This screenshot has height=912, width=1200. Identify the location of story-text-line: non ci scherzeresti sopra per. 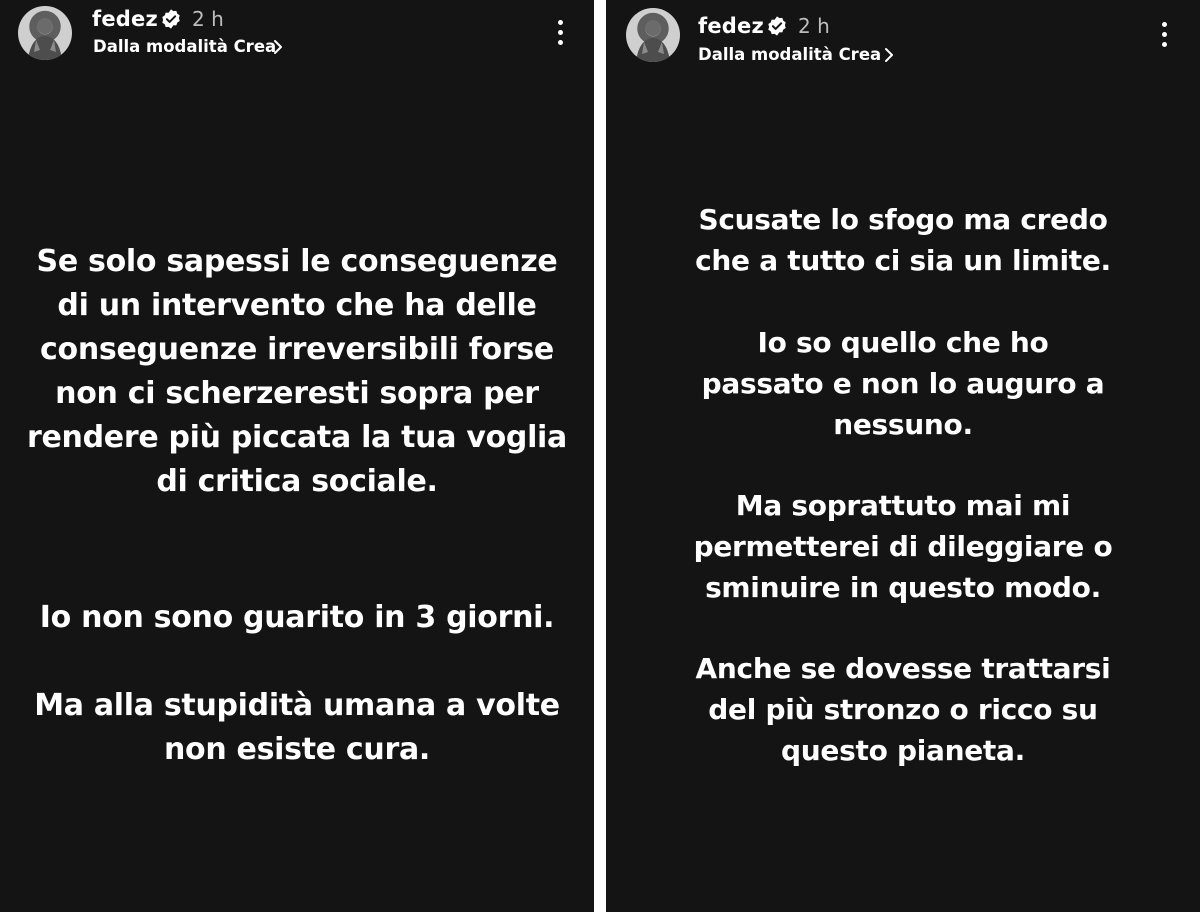
(297, 393).